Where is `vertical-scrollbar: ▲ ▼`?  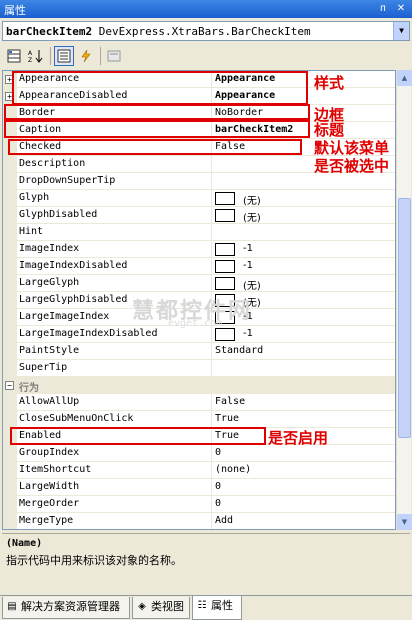 vertical-scrollbar: ▲ ▼ is located at coordinates (404, 300).